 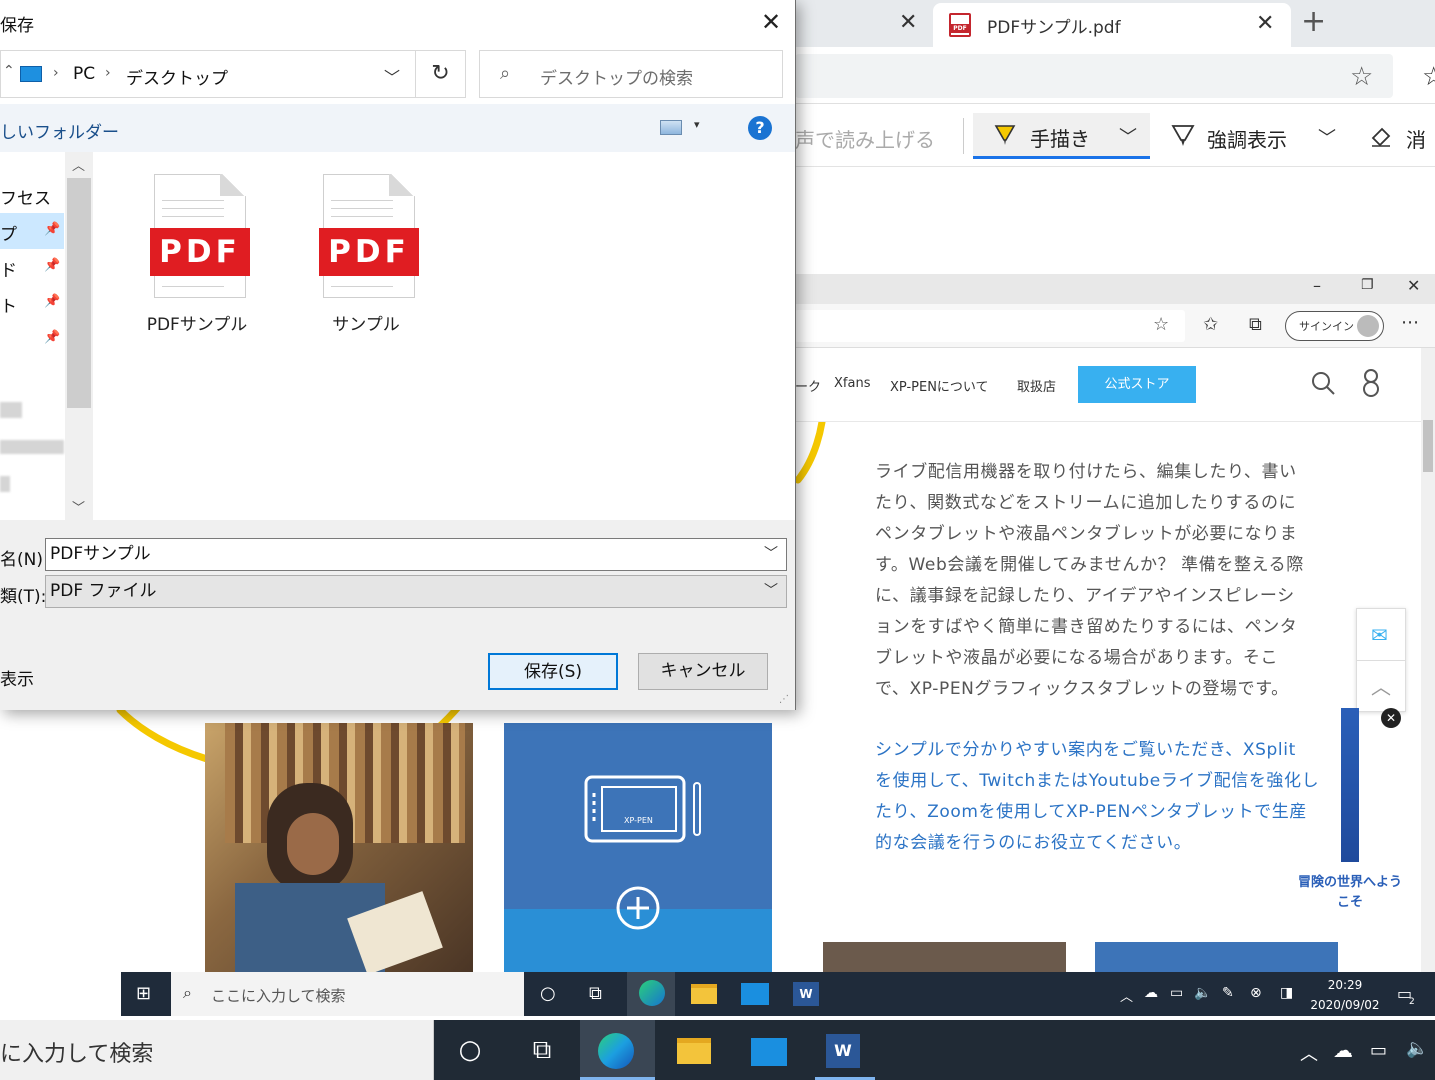 What do you see at coordinates (1313, 21) in the screenshot?
I see `new-tab-icon: +` at bounding box center [1313, 21].